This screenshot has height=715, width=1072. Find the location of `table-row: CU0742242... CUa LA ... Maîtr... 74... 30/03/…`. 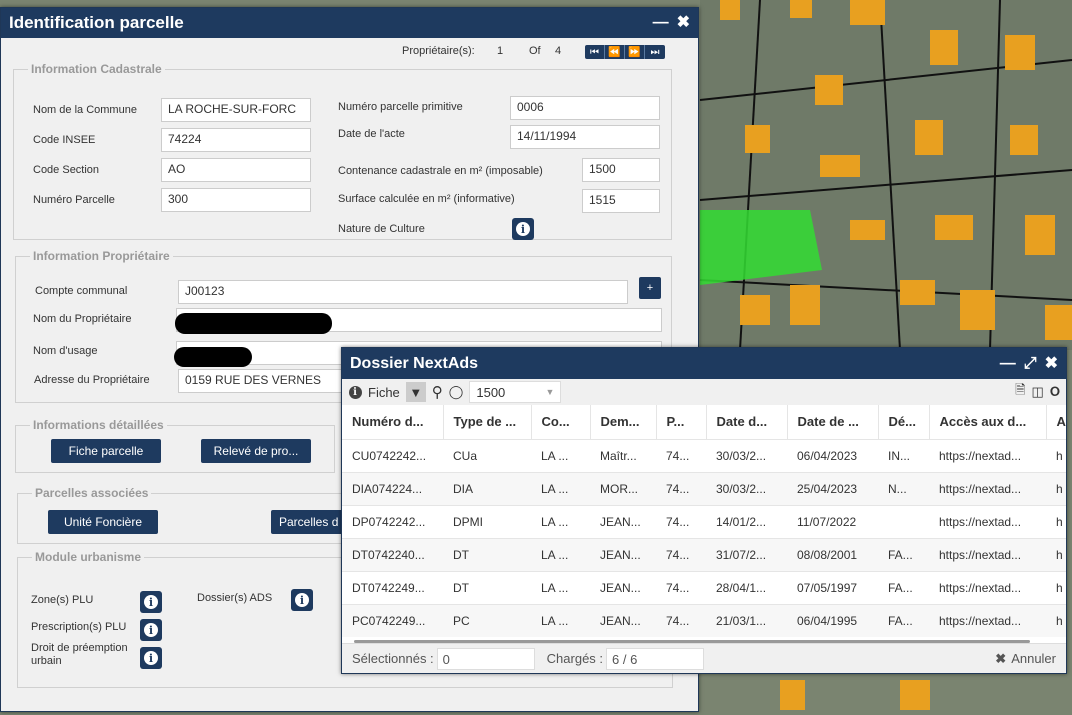

table-row: CU0742242... CUa LA ... Maîtr... 74... 30/03/… is located at coordinates (704, 455).